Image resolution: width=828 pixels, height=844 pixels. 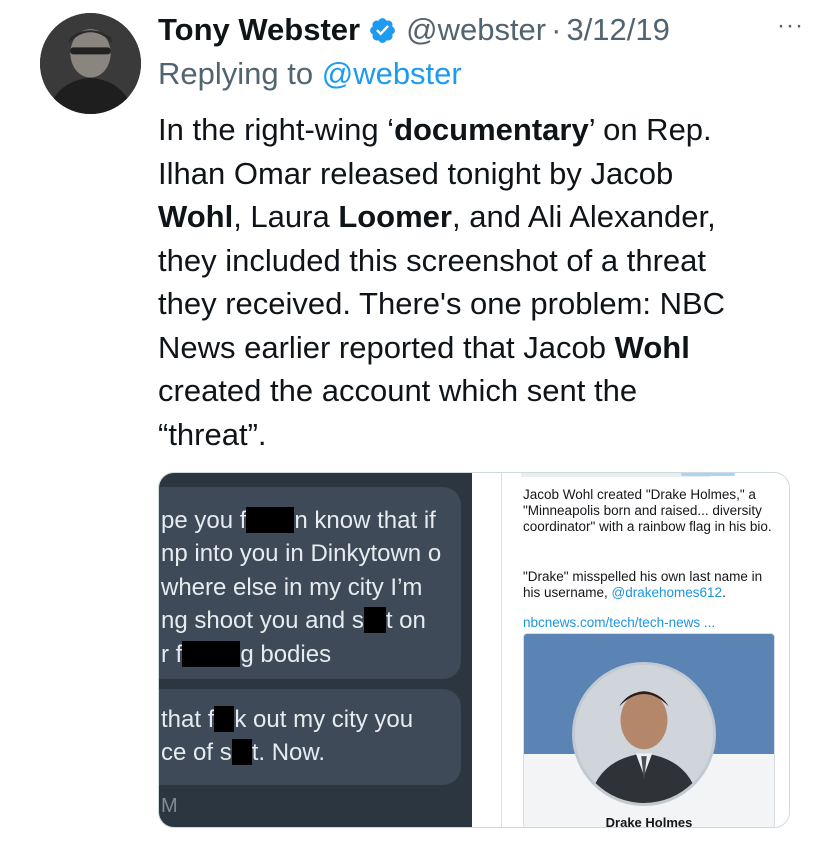 I want to click on profile-card: Drake Holmes, so click(x=649, y=730).